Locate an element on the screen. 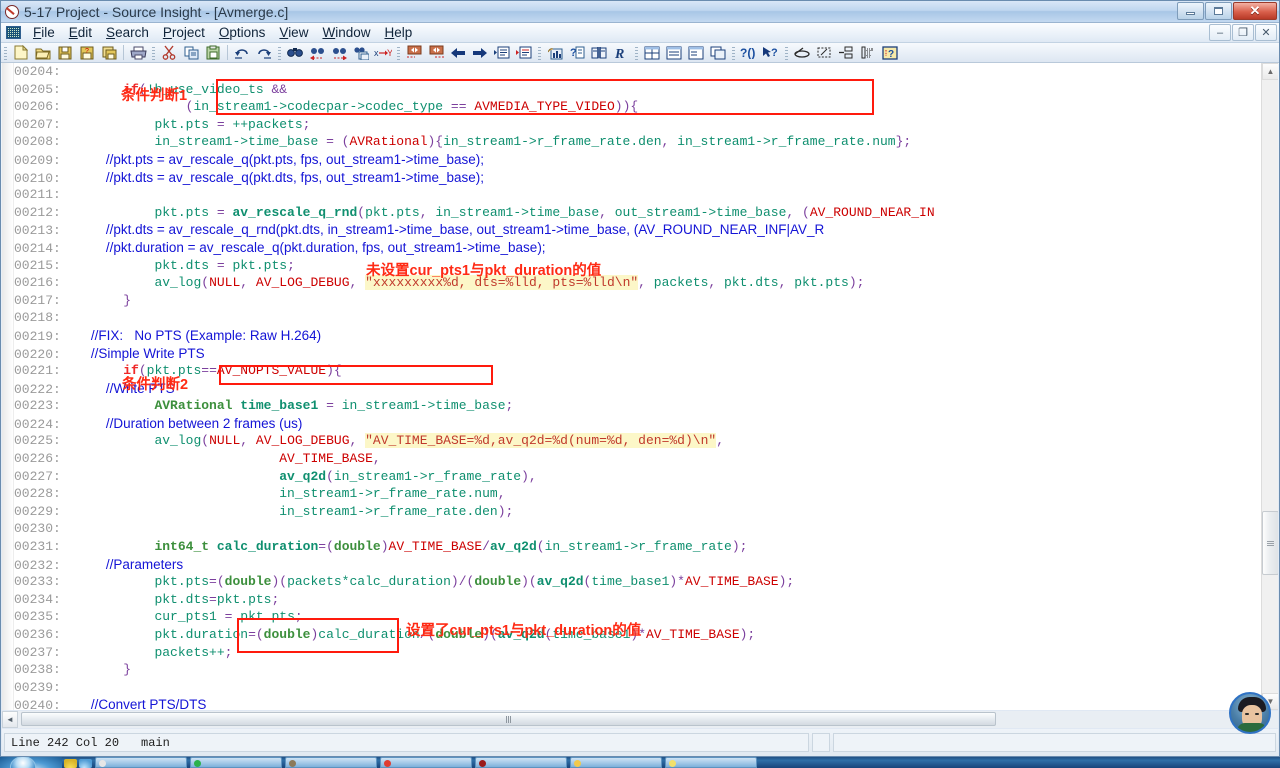  code-line: 00226: AV_TIME_BASE, is located at coordinates (637, 459).